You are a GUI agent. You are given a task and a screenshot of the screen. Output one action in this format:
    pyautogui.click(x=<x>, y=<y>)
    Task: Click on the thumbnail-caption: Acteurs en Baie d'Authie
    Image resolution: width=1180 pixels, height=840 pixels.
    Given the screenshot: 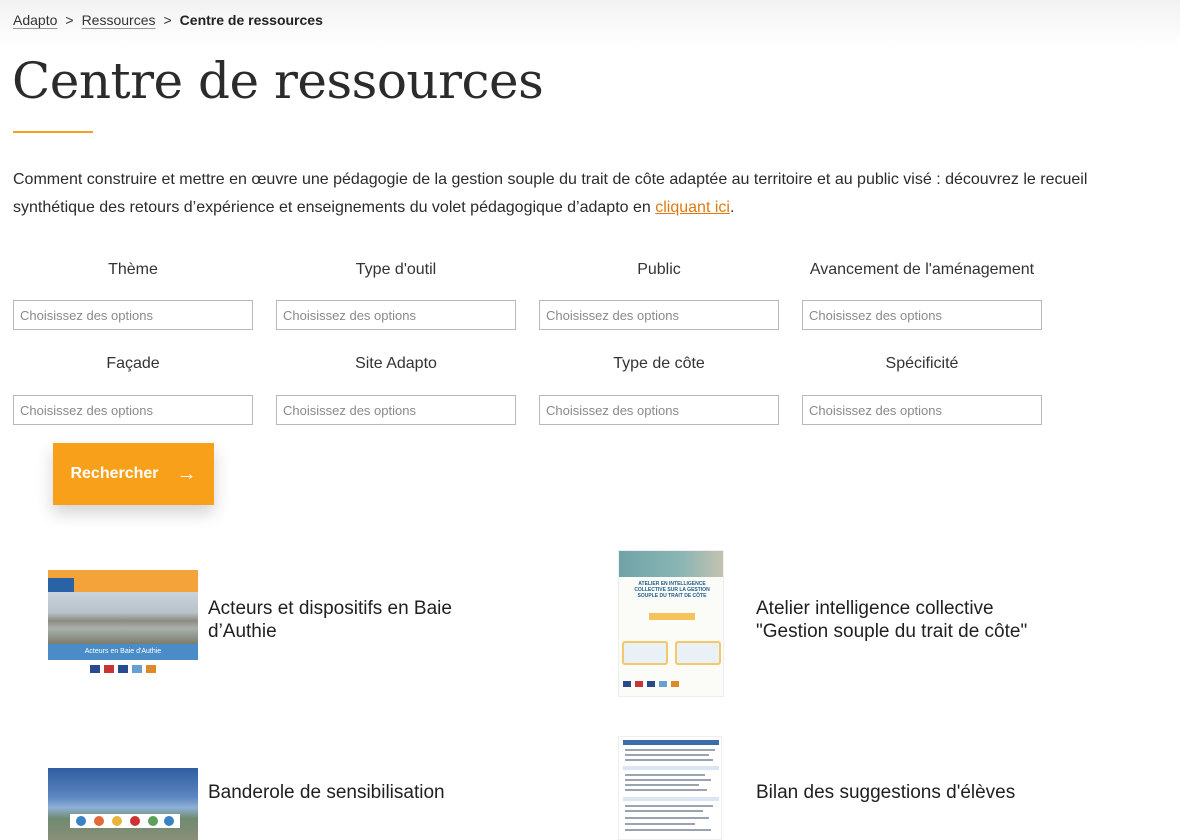 What is the action you would take?
    pyautogui.click(x=123, y=651)
    